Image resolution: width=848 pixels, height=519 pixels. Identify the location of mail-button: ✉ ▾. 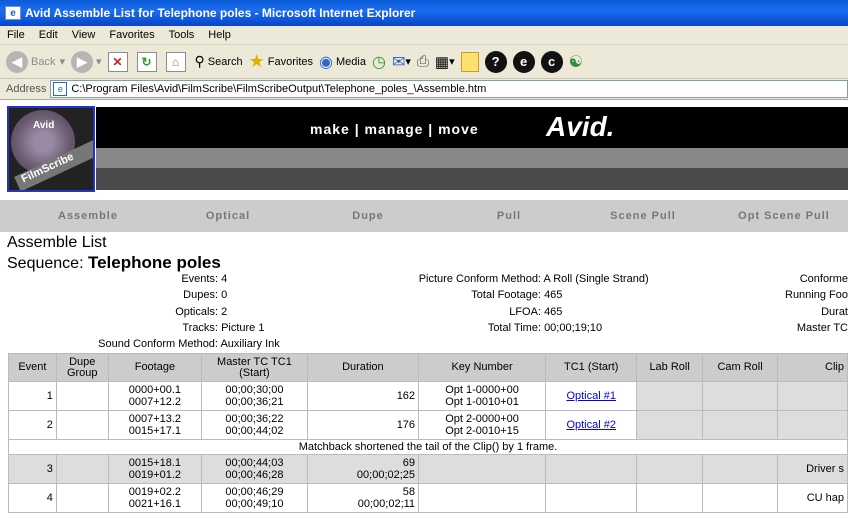
(401, 62).